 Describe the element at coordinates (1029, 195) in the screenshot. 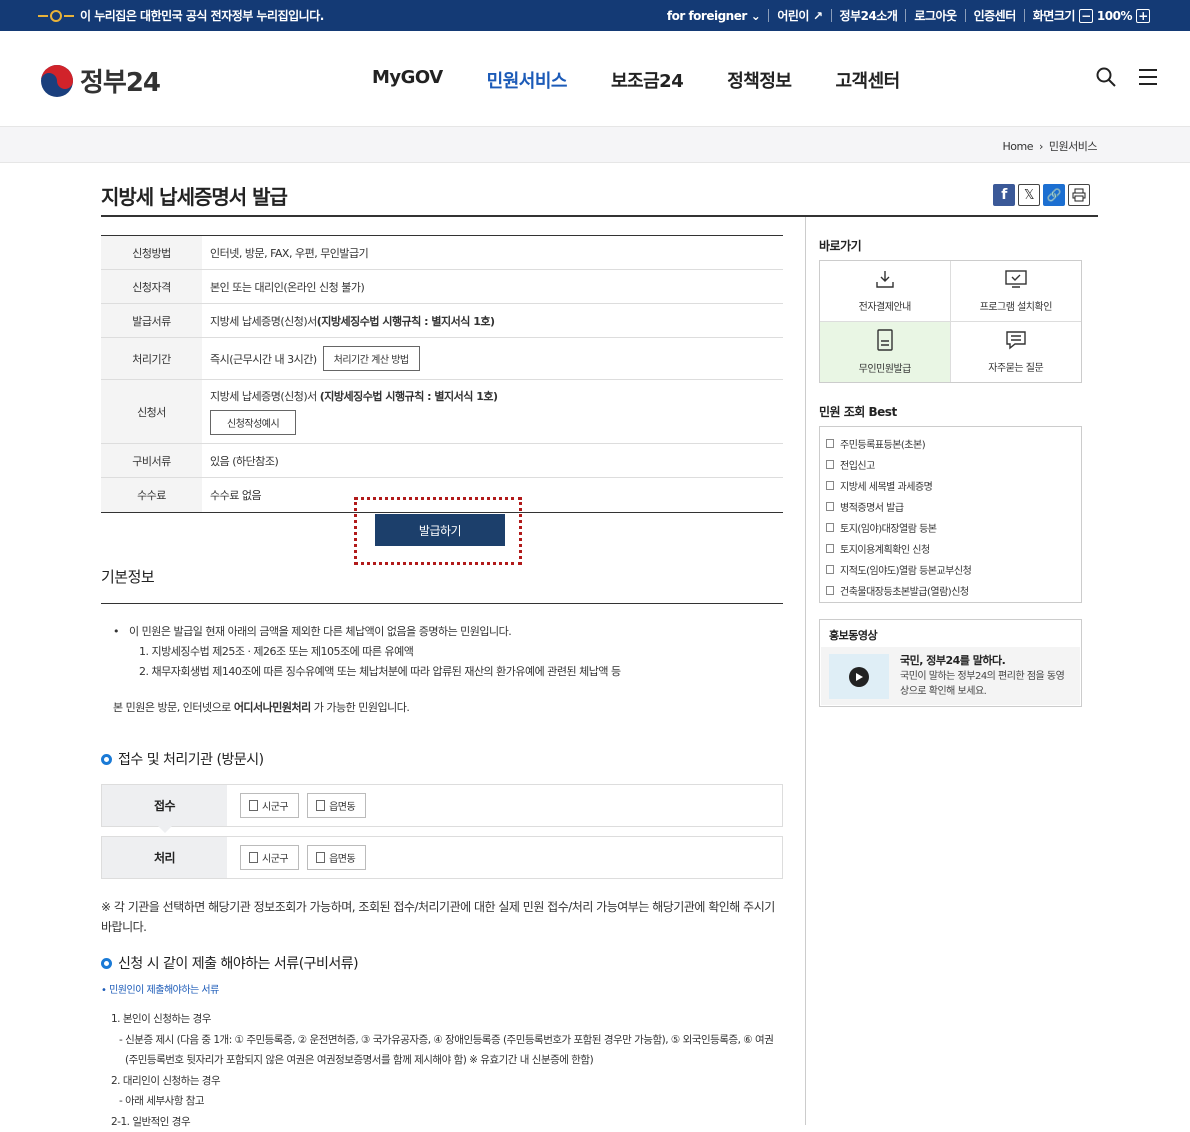

I see `x-twitter-icon: 𝕏` at that location.